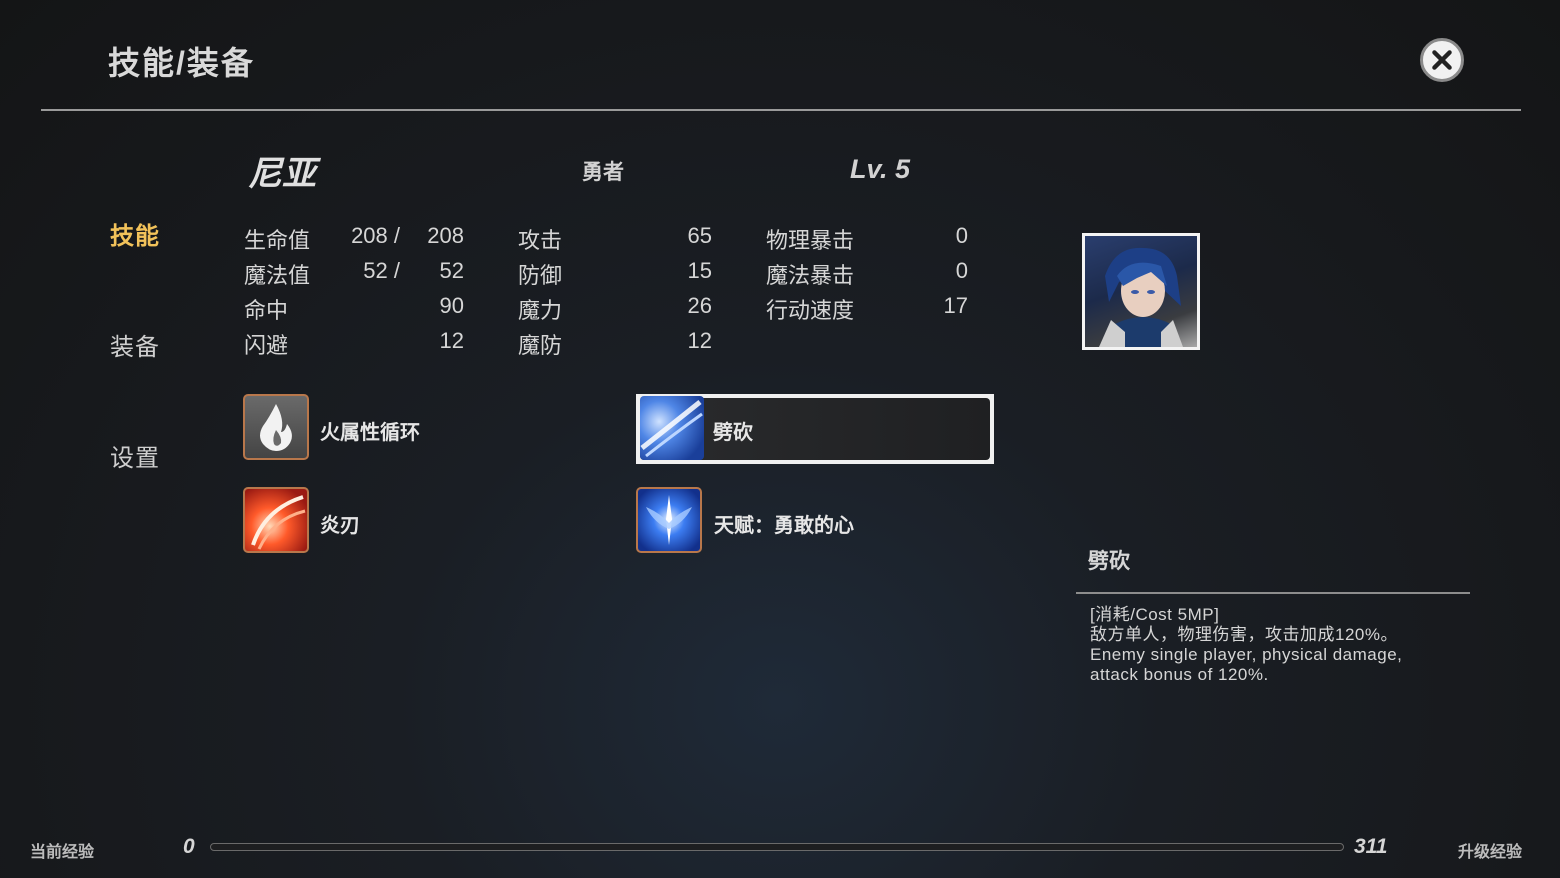 This screenshot has height=878, width=1560. What do you see at coordinates (810, 310) in the screenshot?
I see `stat-speed-label: 行动速度` at bounding box center [810, 310].